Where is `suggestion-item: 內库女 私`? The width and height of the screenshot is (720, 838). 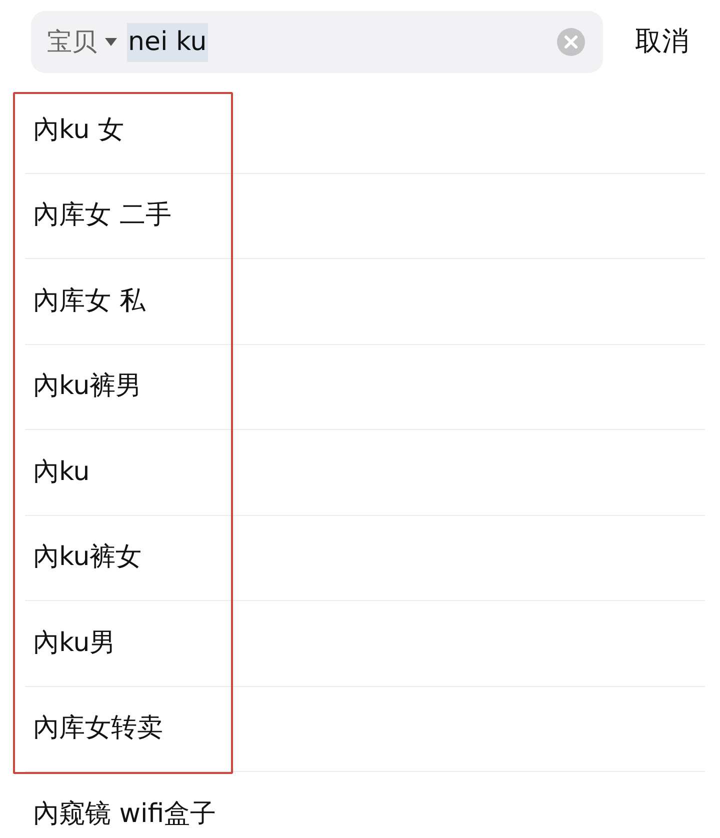
suggestion-item: 內库女 私 is located at coordinates (89, 301).